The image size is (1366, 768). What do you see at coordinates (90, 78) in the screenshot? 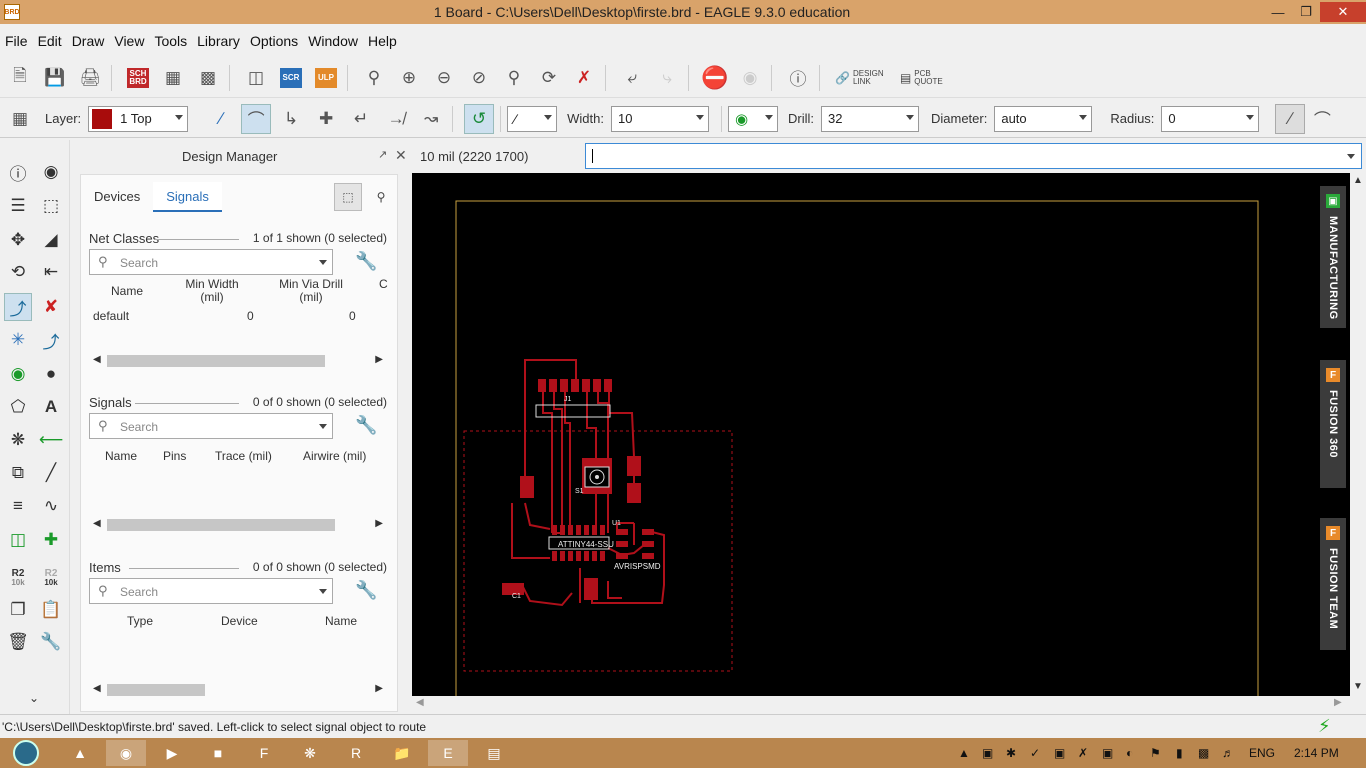
I see `print-icon: 🖨` at bounding box center [90, 78].